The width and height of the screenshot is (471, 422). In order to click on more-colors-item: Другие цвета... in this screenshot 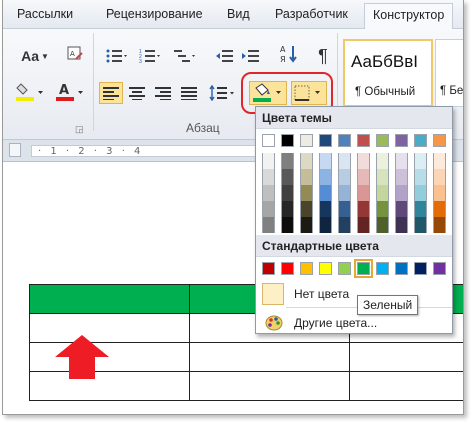, I will do `click(355, 322)`.